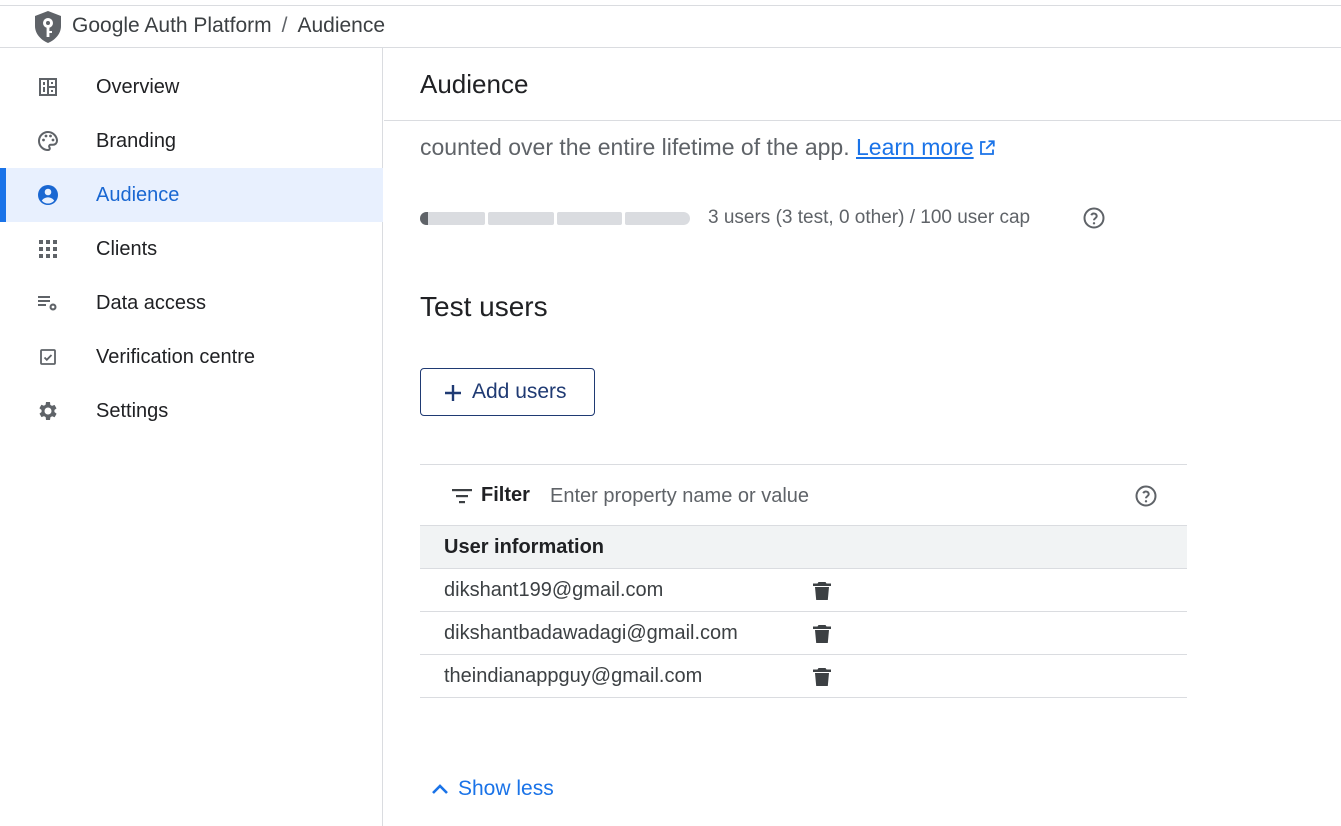 This screenshot has width=1341, height=826. What do you see at coordinates (175, 356) in the screenshot?
I see `sidebar-item-label: Verification centre` at bounding box center [175, 356].